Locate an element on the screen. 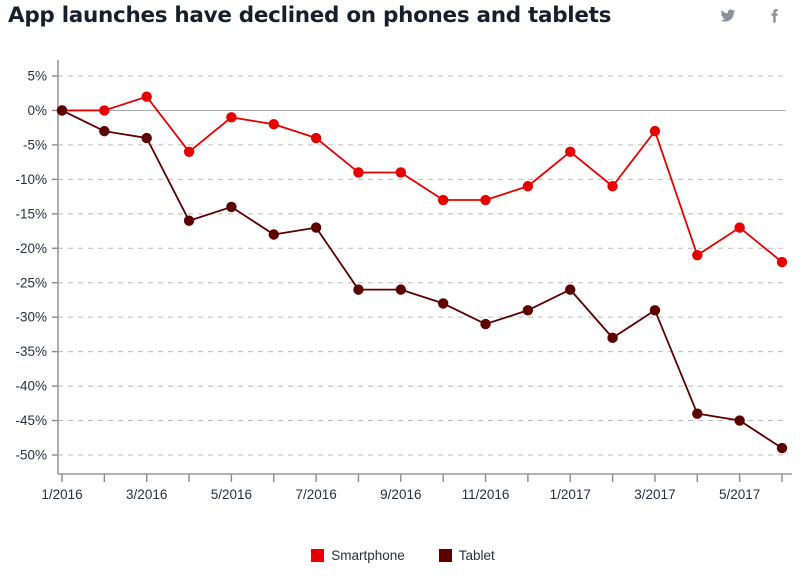  x-axis-label: 1/2017 is located at coordinates (570, 494).